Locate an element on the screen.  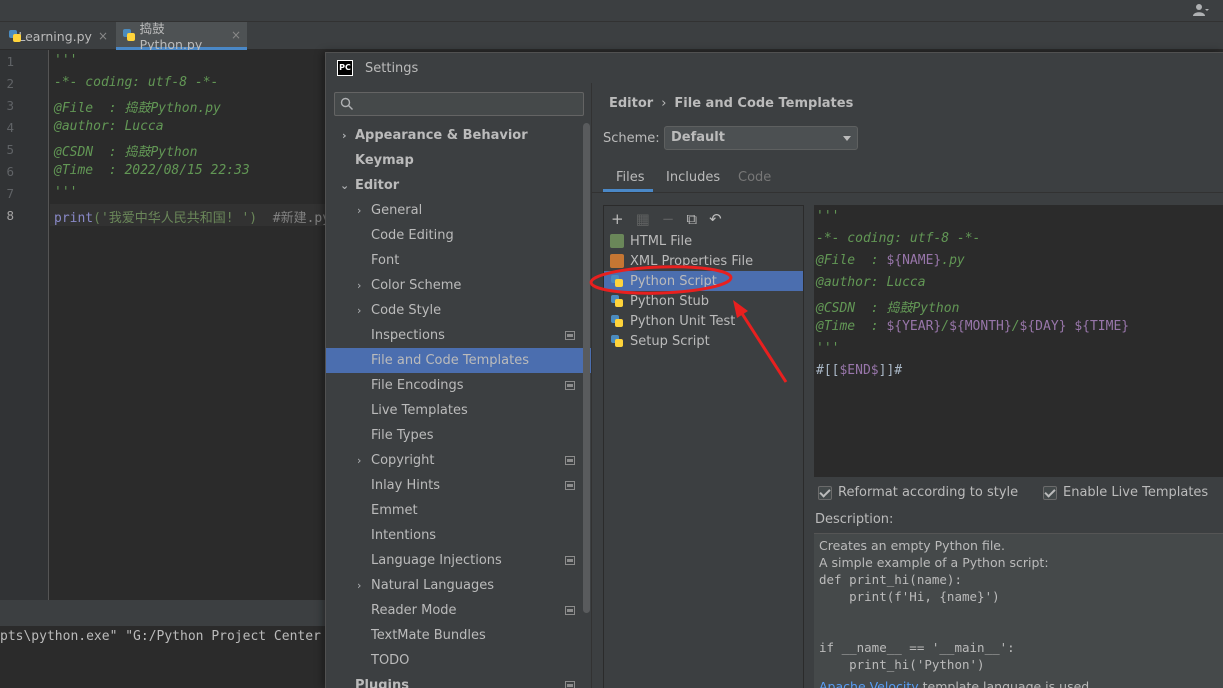
template-line: #[[$END$]]# is located at coordinates (859, 370).